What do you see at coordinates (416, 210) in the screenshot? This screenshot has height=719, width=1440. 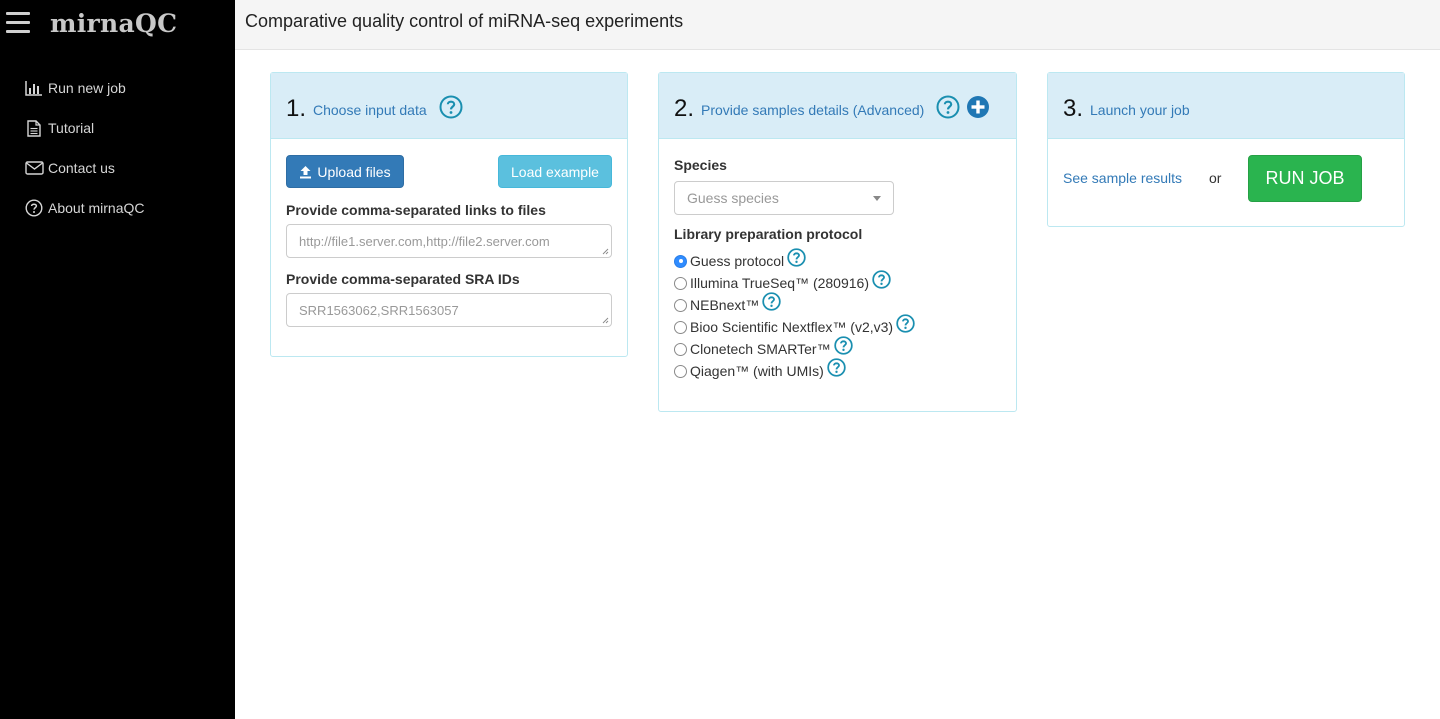 I see `links-field-label: Provide comma-separated links to files` at bounding box center [416, 210].